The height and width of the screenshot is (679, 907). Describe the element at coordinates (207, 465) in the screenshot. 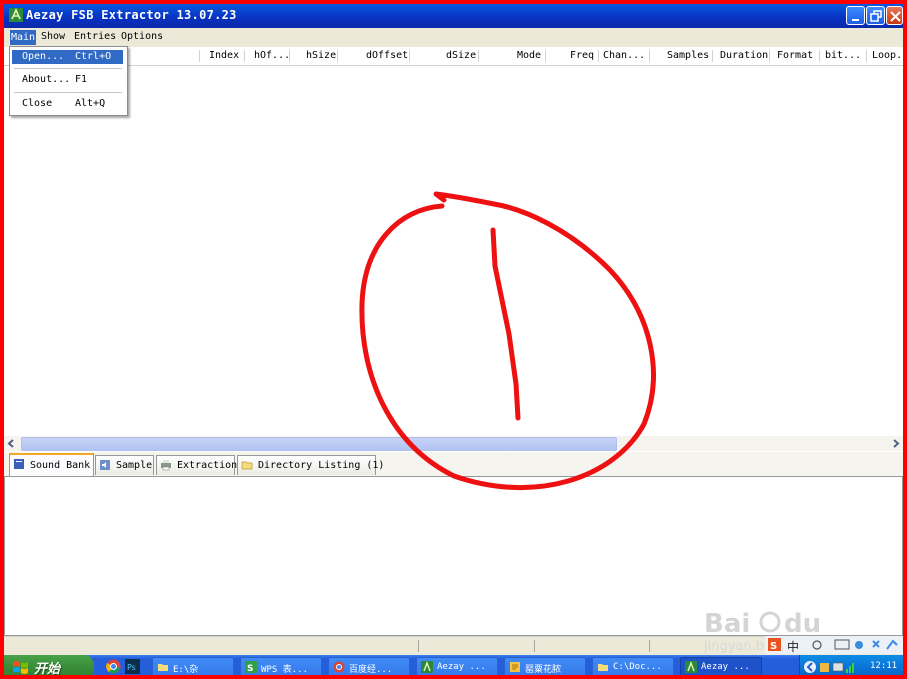

I see `tab-label: Extraction` at that location.